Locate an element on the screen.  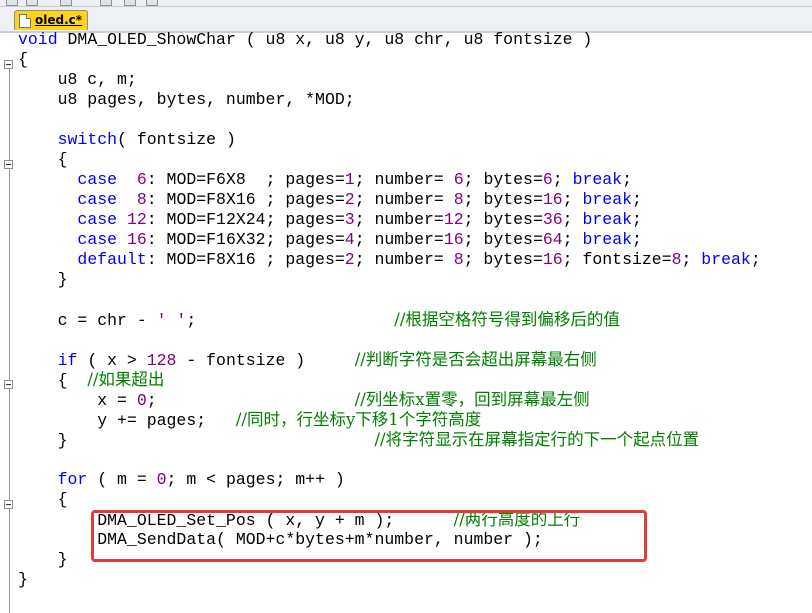
code-line: y += pages; //同时，行坐标y下移1个字符高度 is located at coordinates (249, 420).